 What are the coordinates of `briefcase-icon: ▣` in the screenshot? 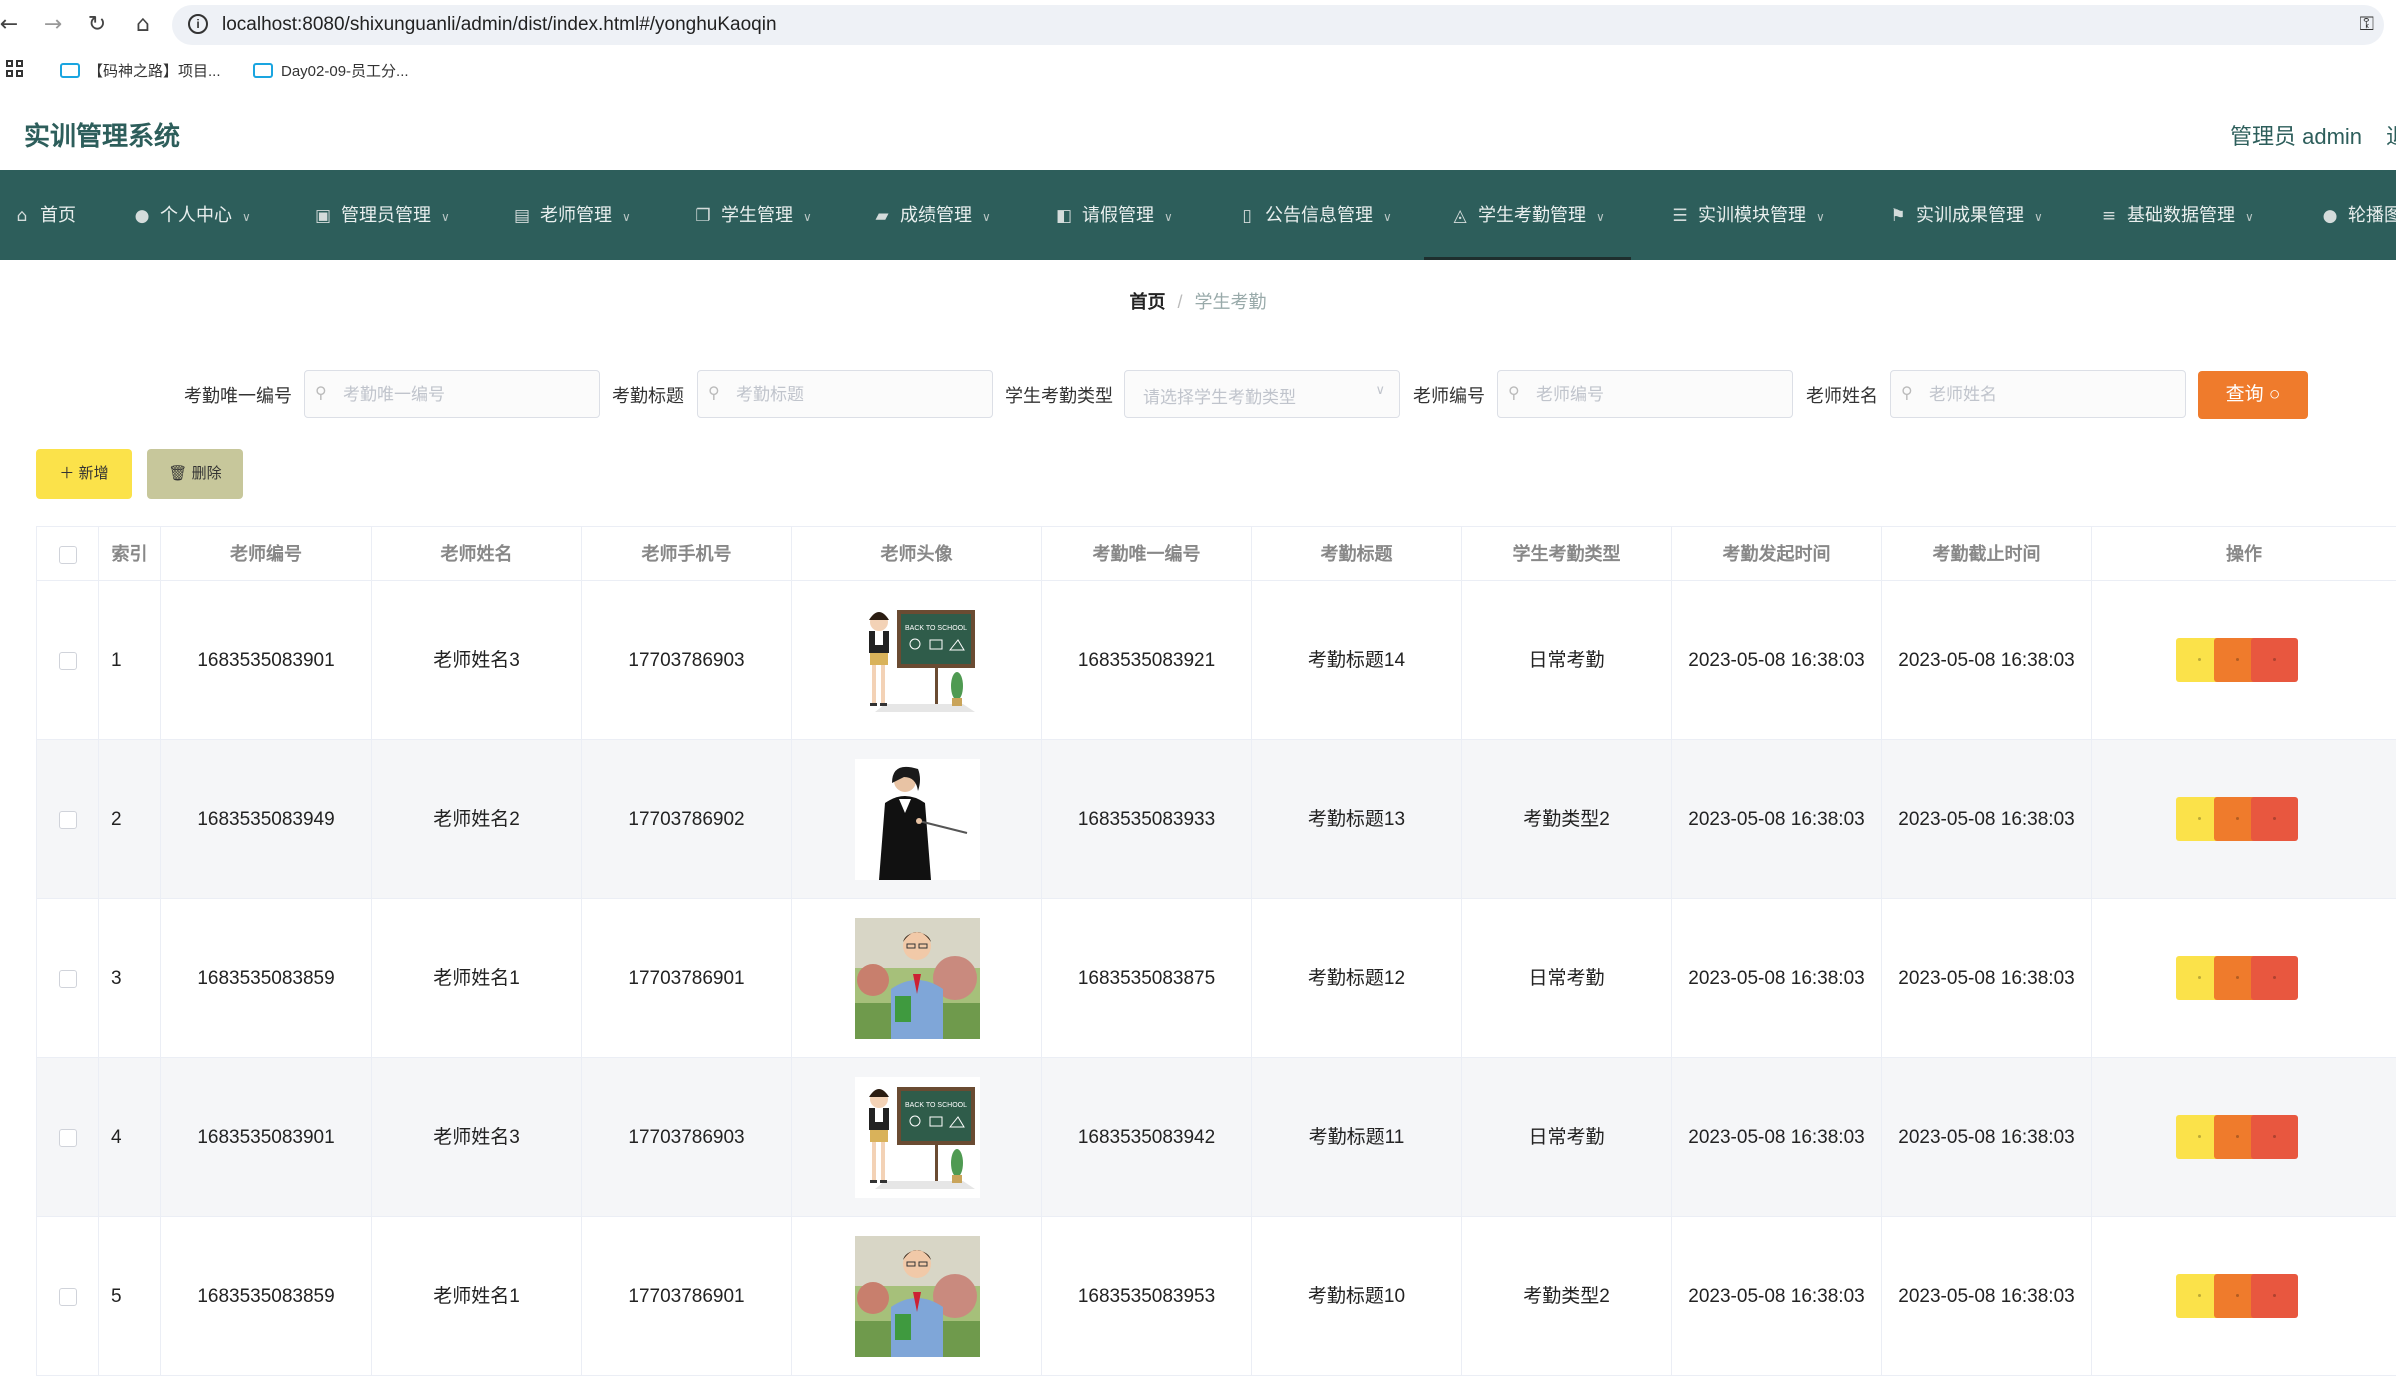 It's located at (323, 216).